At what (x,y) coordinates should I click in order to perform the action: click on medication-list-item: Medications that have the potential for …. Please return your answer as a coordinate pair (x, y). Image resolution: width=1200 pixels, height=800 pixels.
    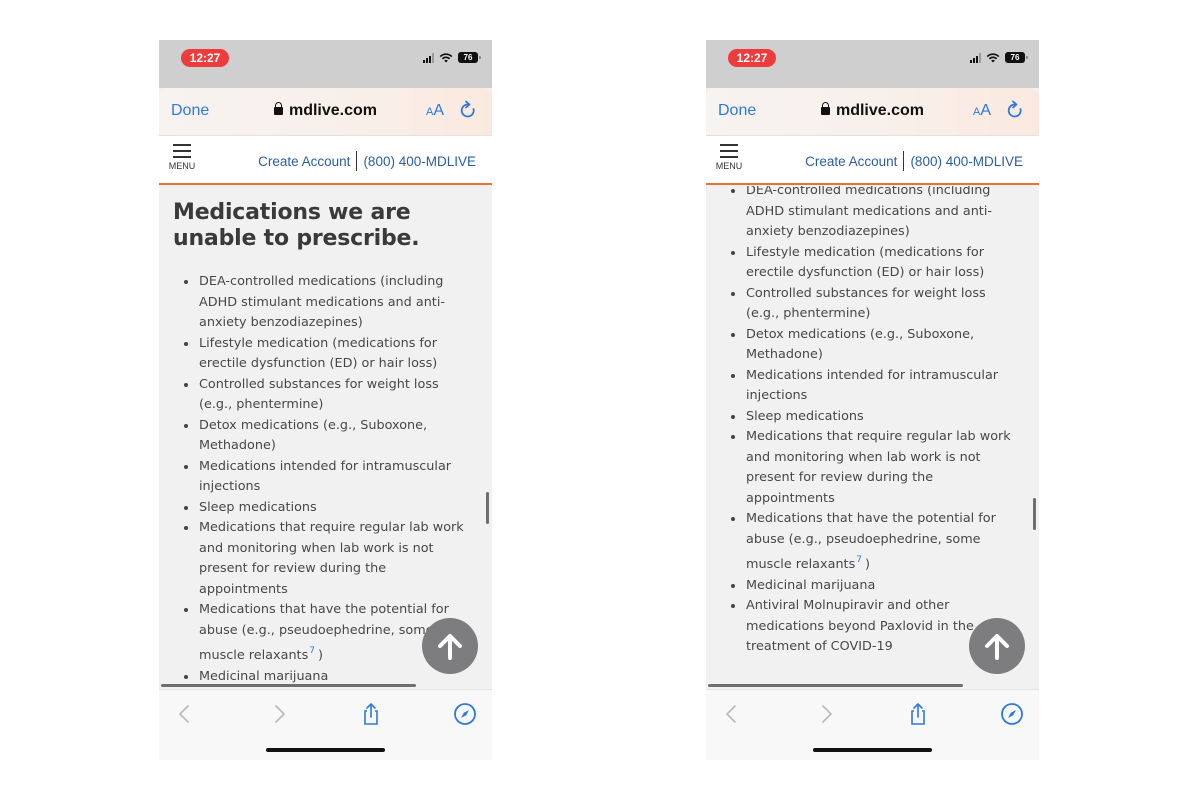
    Looking at the image, I should click on (876, 542).